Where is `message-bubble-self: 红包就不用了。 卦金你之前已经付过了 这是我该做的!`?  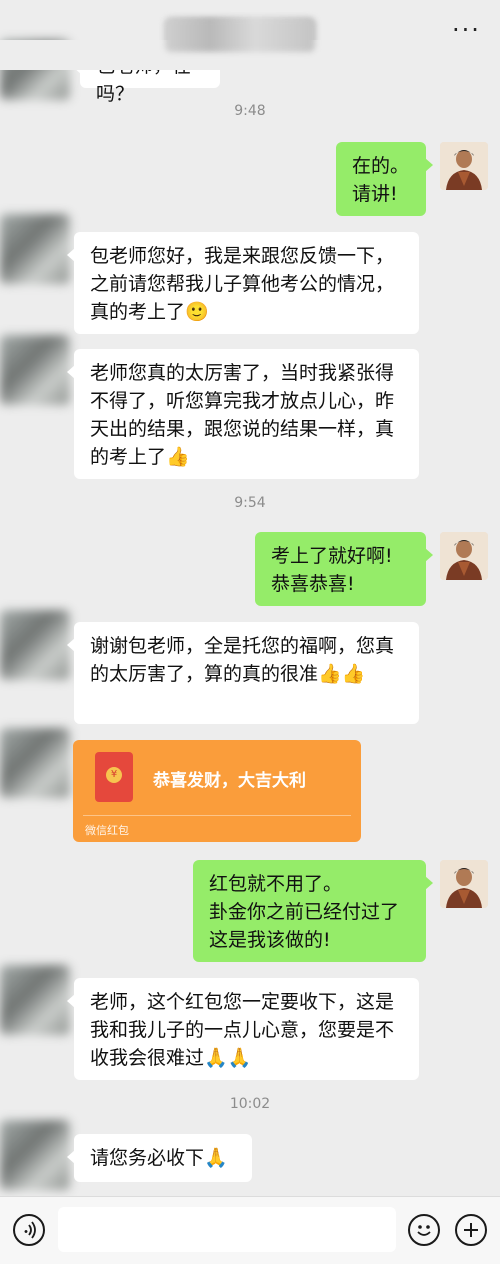
message-bubble-self: 红包就不用了。 卦金你之前已经付过了 这是我该做的! is located at coordinates (313, 911).